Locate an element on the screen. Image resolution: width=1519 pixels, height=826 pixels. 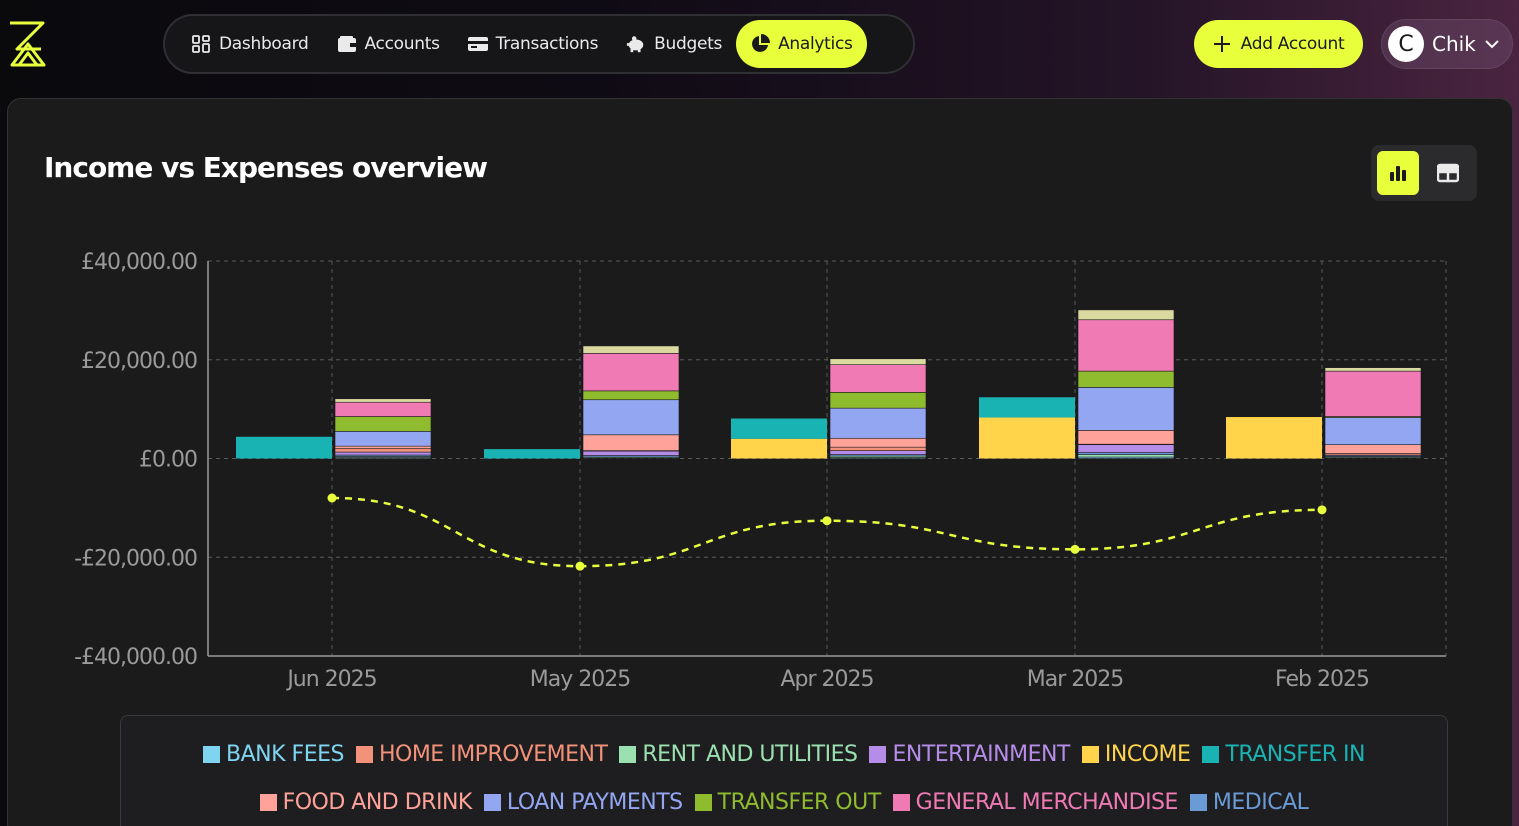
y-tick-label: £0.00 is located at coordinates (168, 460).